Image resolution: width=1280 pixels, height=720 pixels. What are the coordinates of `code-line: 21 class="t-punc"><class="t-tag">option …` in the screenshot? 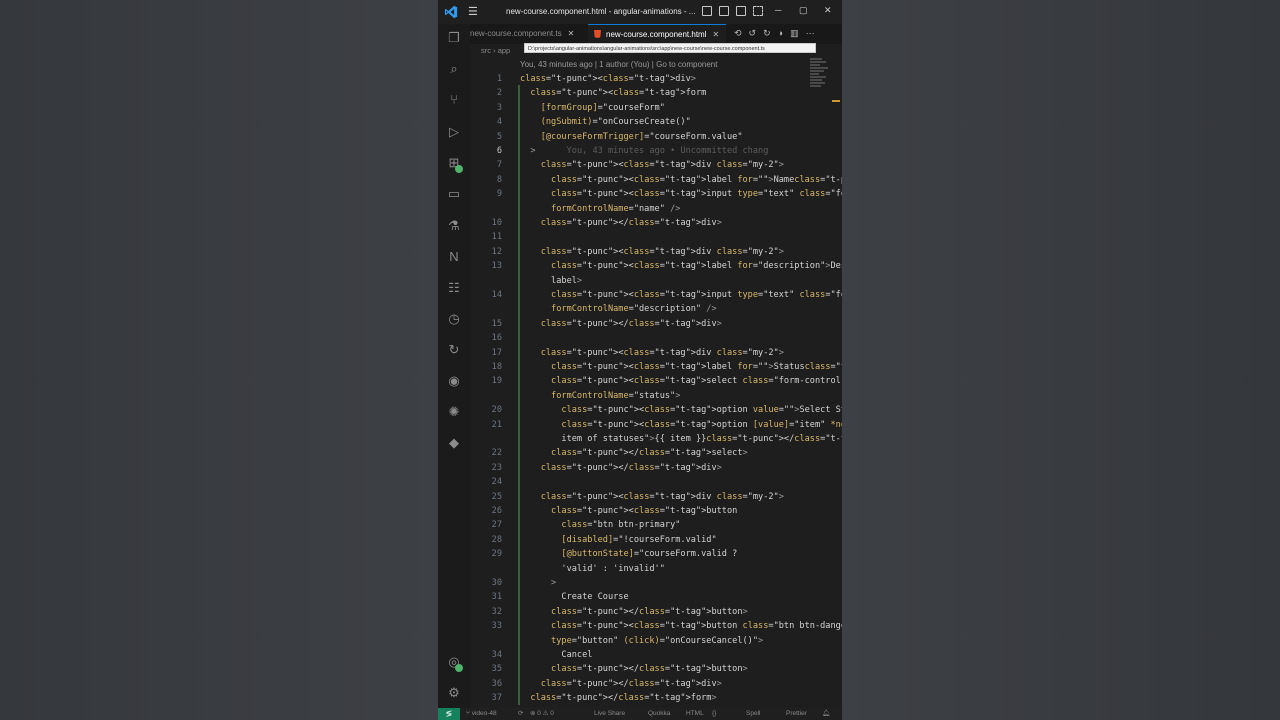 It's located at (656, 425).